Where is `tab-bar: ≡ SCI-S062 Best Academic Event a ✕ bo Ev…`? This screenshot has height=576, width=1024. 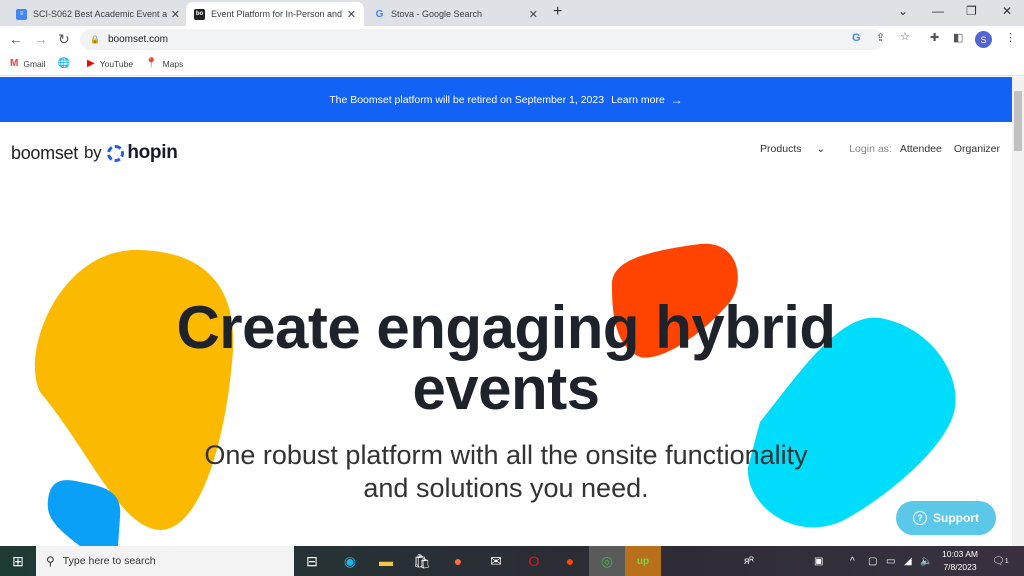
tab-bar: ≡ SCI-S062 Best Academic Event a ✕ bo Ev… is located at coordinates (512, 13).